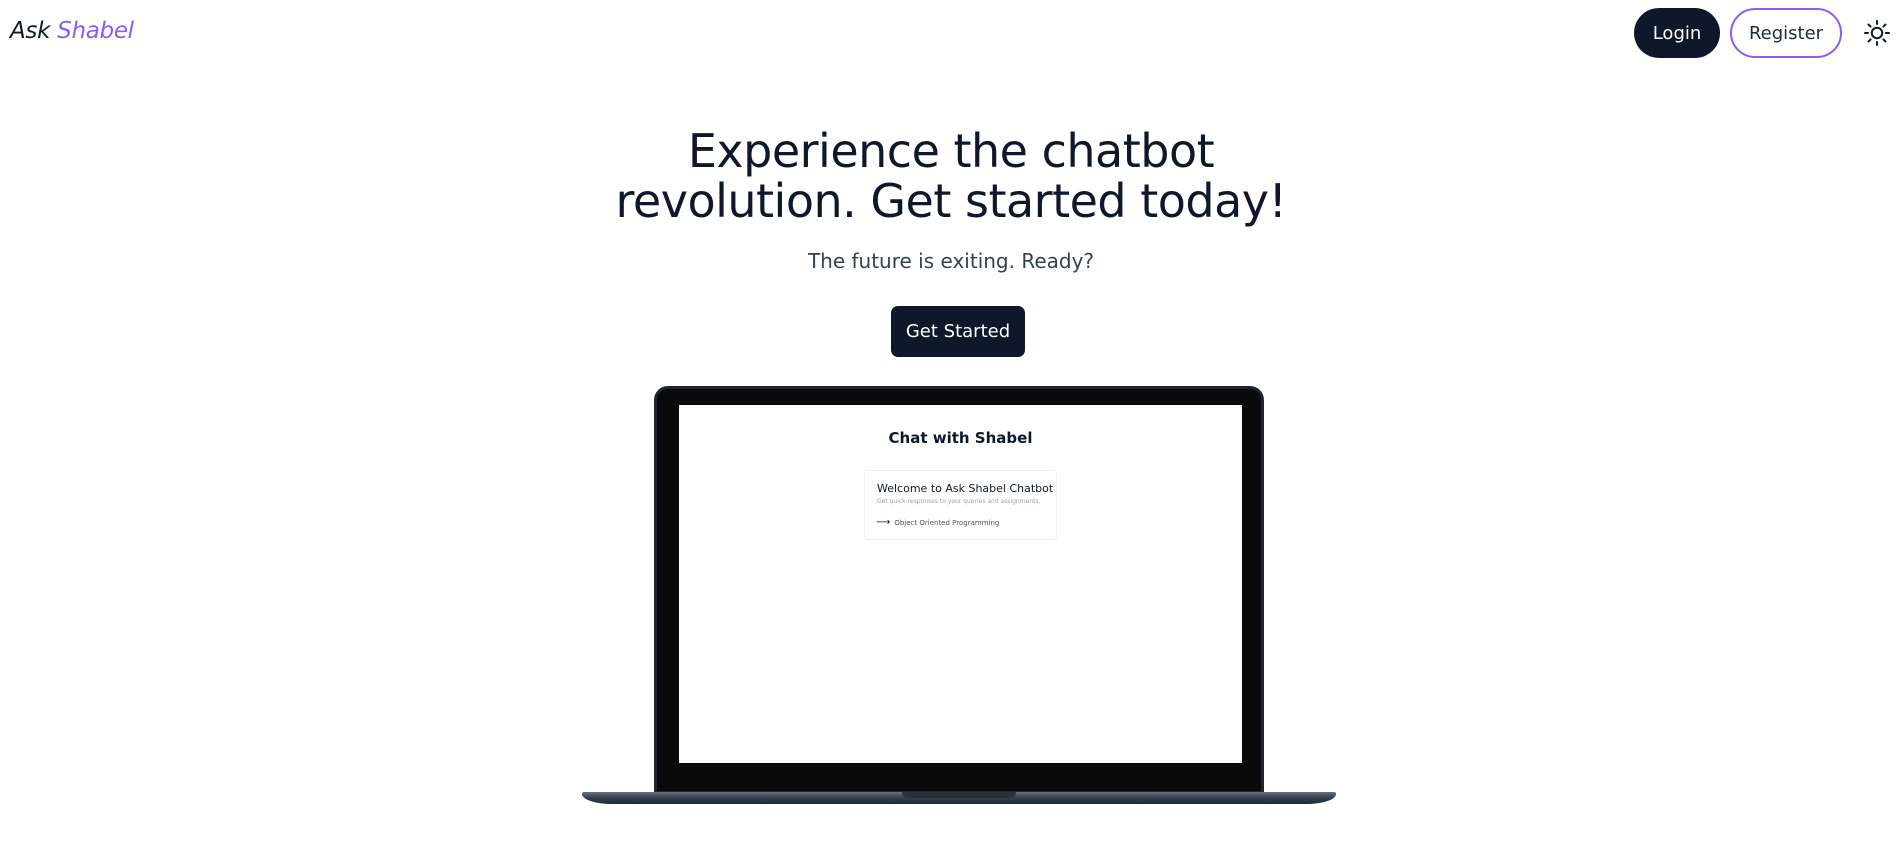 The width and height of the screenshot is (1902, 842). I want to click on hero-subtitle: The future is exiting. Ready?, so click(951, 261).